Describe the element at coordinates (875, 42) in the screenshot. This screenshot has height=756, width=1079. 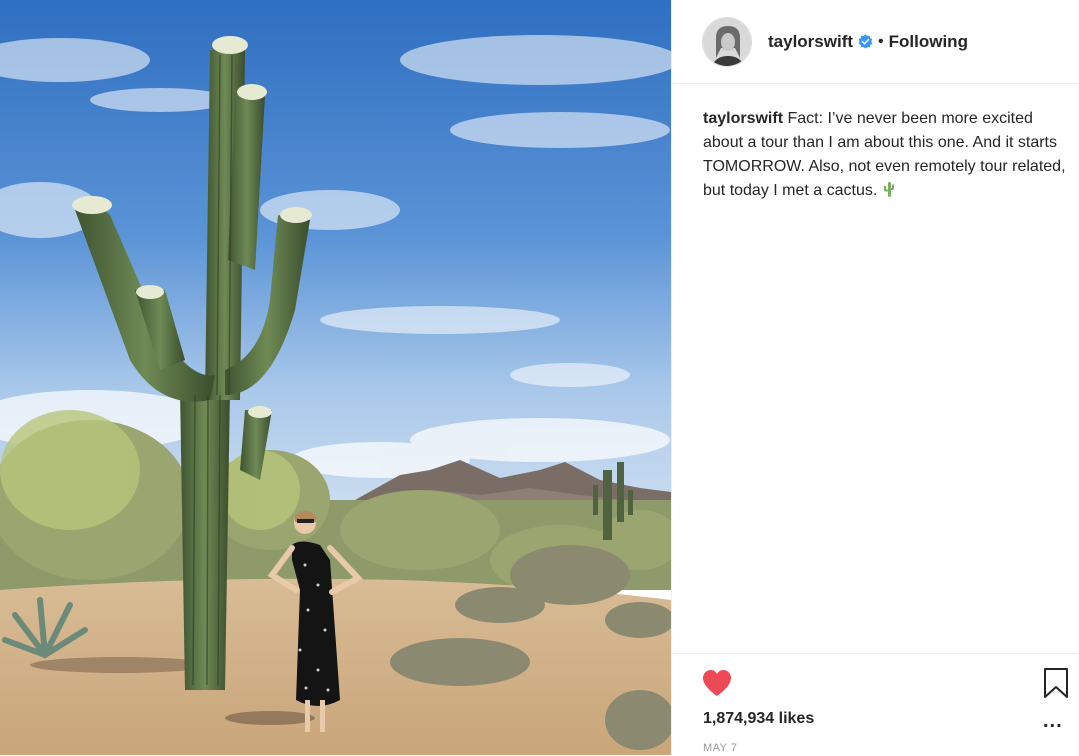
I see `post-header: taylorswift • Following` at that location.